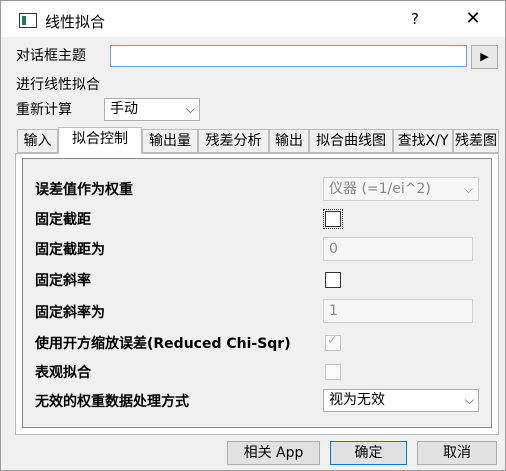 The image size is (506, 471). What do you see at coordinates (58, 85) in the screenshot?
I see `fit-description-label: 进行线性拟合` at bounding box center [58, 85].